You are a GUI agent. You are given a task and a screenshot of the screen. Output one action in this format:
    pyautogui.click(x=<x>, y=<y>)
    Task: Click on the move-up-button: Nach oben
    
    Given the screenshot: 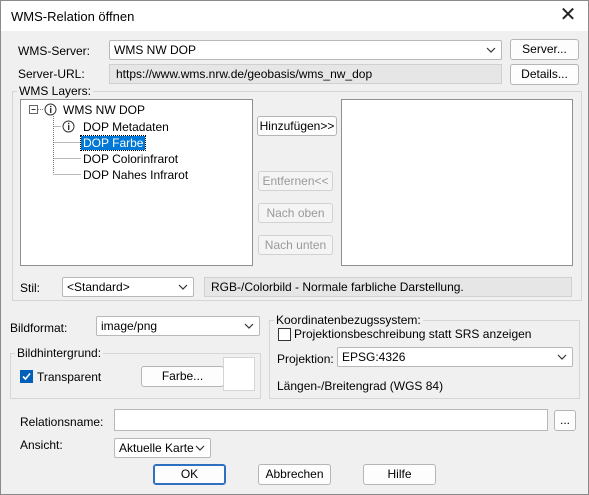 What is the action you would take?
    pyautogui.click(x=295, y=213)
    